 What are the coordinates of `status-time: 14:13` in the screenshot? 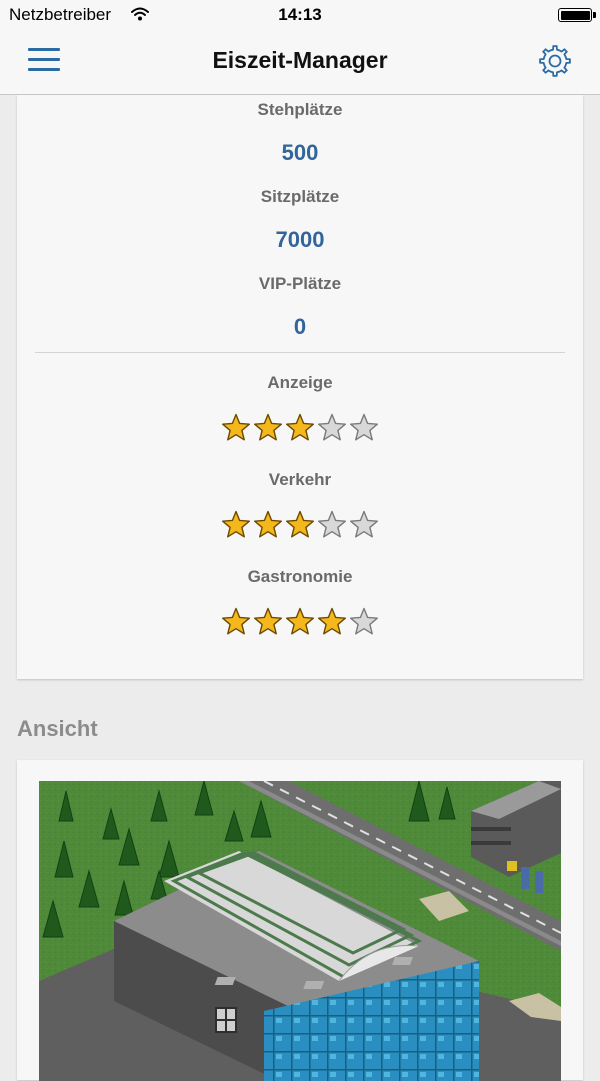 It's located at (300, 14).